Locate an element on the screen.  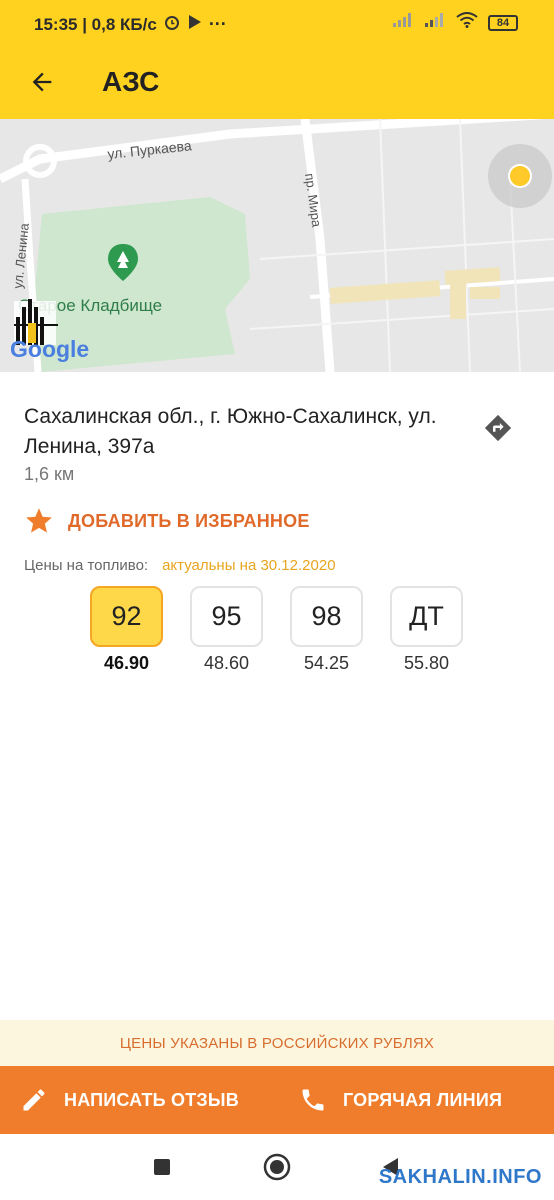
pencil-icon is located at coordinates (34, 1100).